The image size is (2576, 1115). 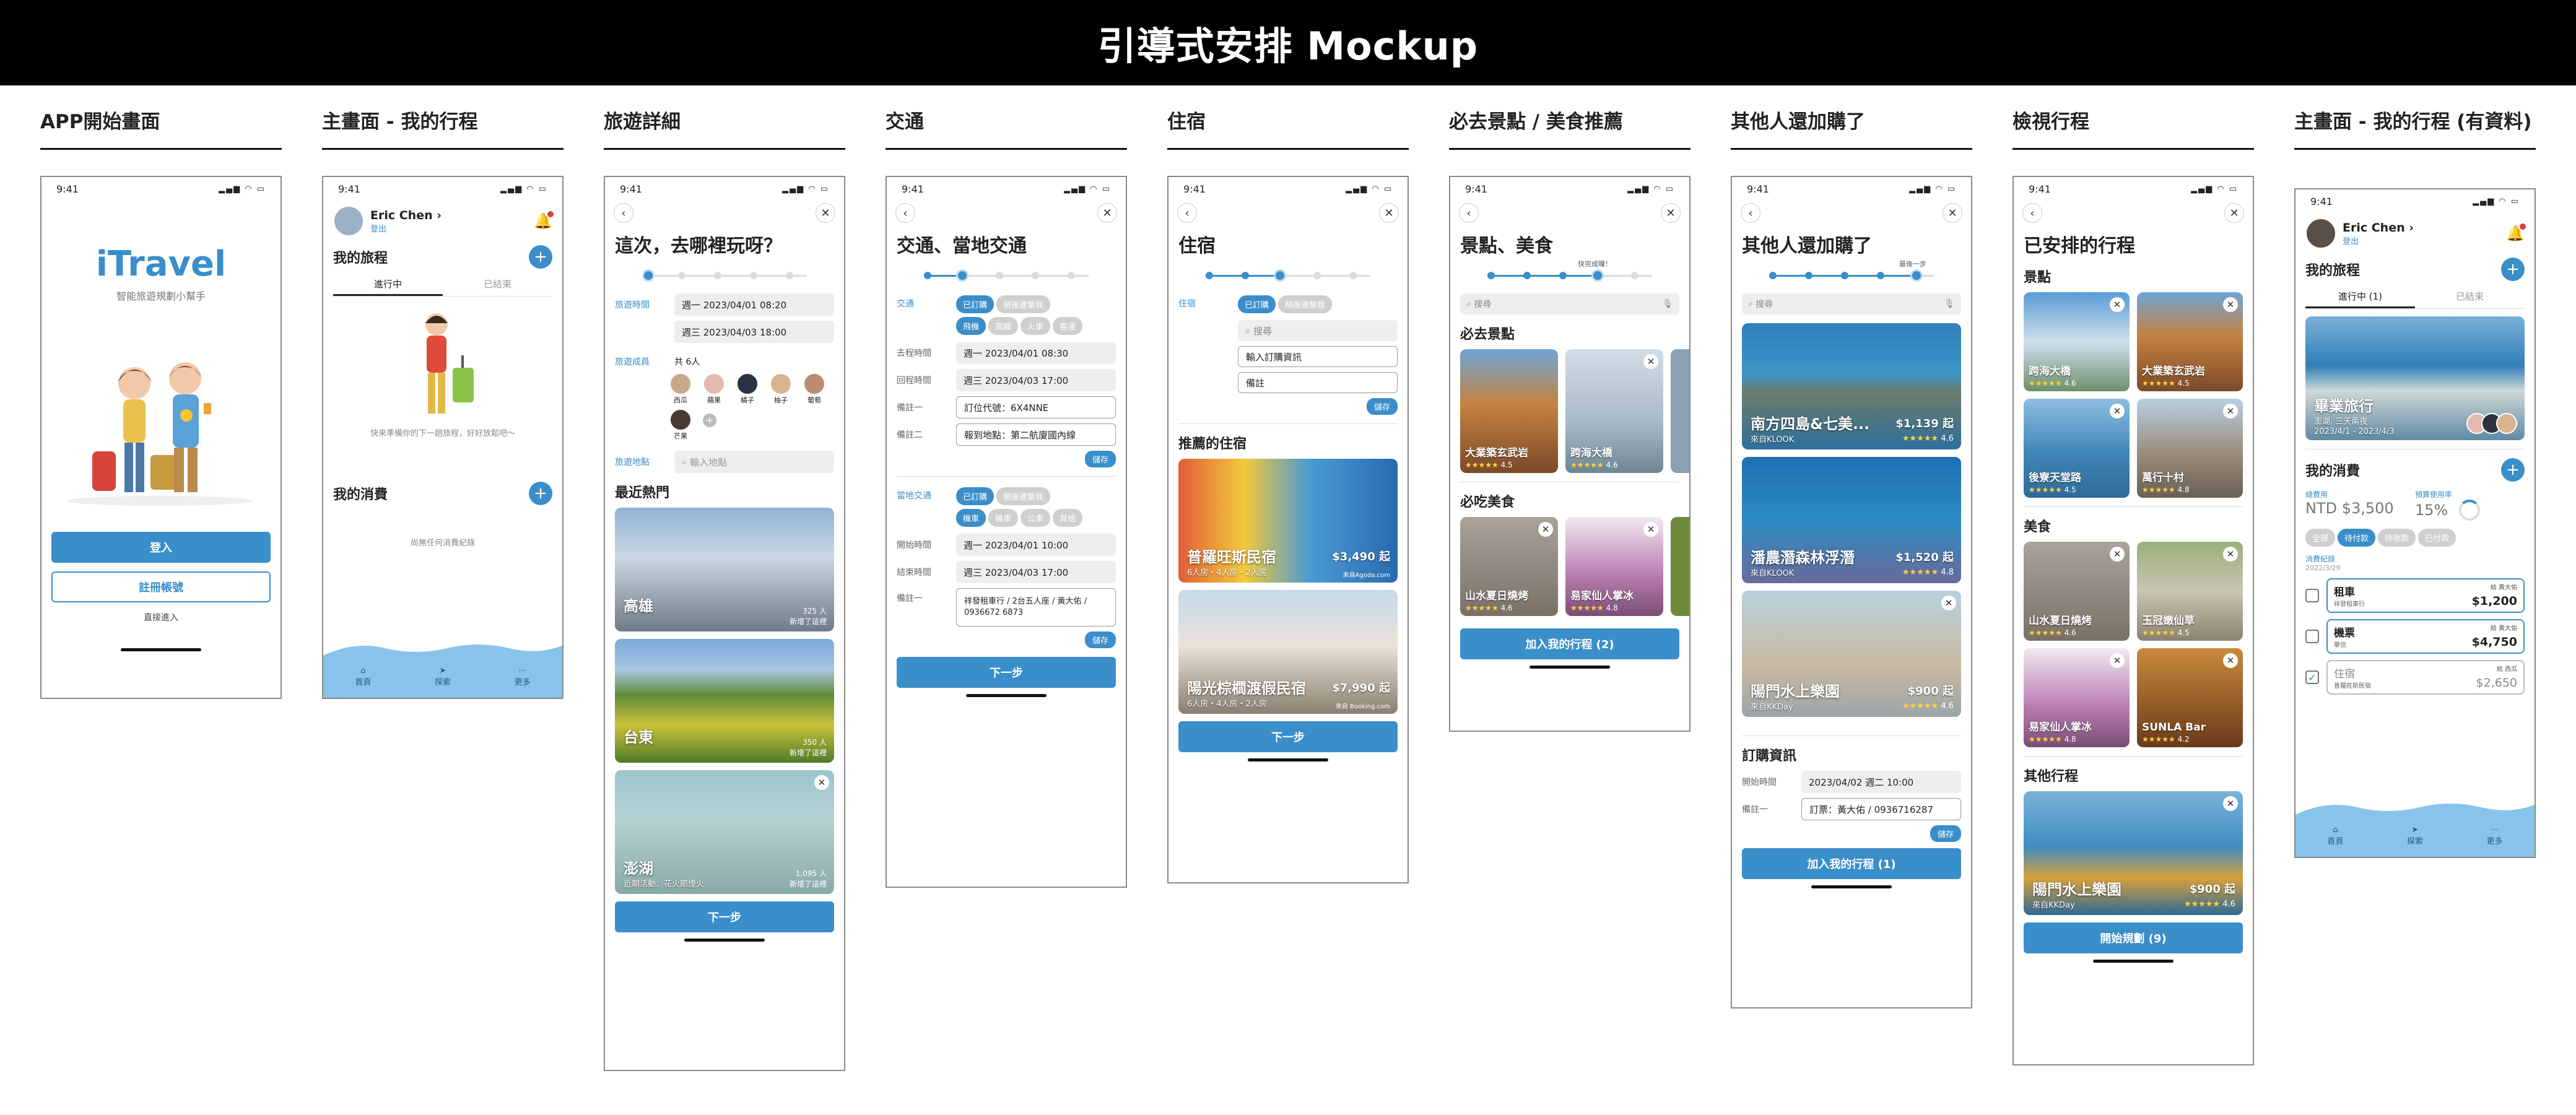 What do you see at coordinates (724, 569) in the screenshot?
I see `hot-card: 高雄 325 人新增了這裡` at bounding box center [724, 569].